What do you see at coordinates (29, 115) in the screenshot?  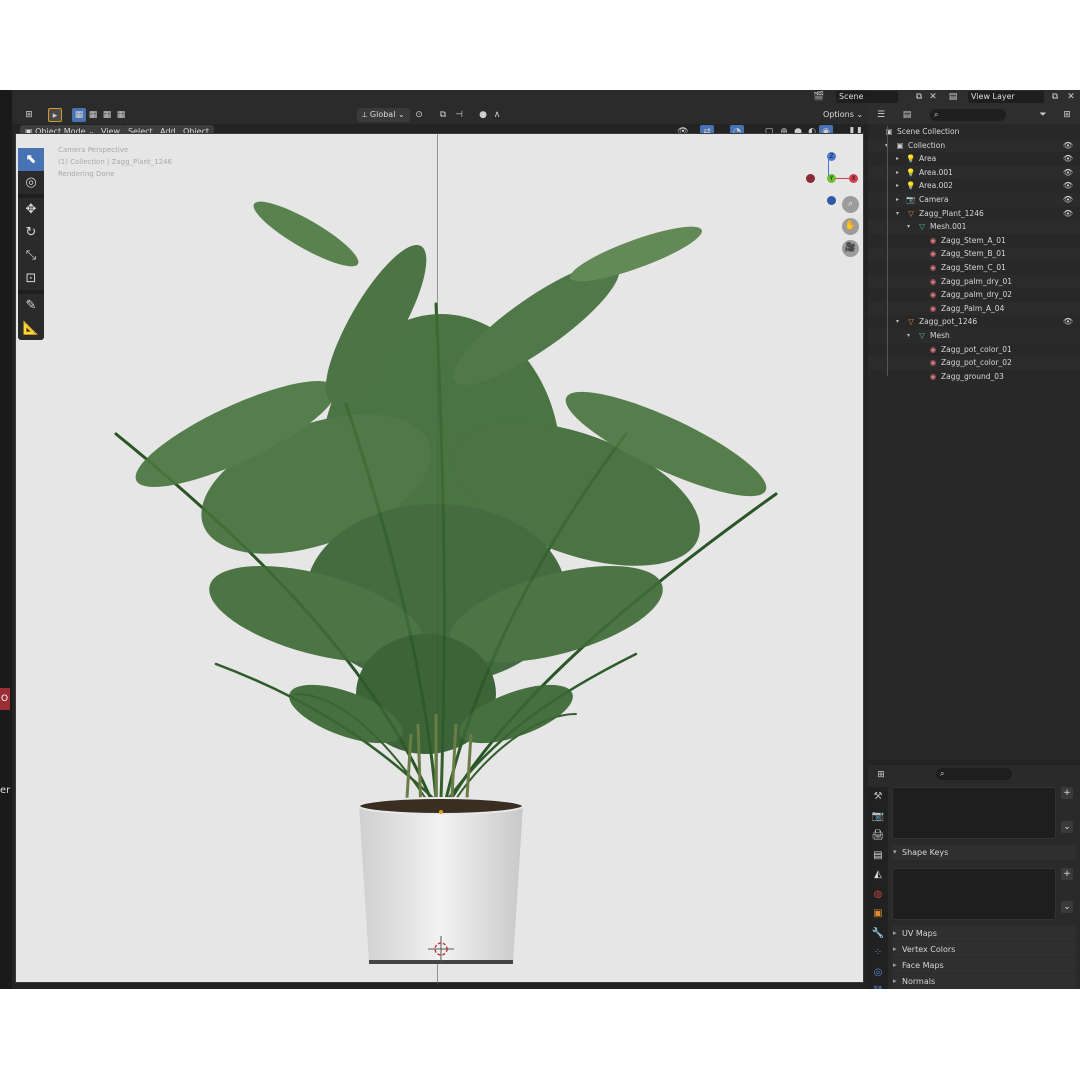 I see `editor-type-icon: ⊞` at bounding box center [29, 115].